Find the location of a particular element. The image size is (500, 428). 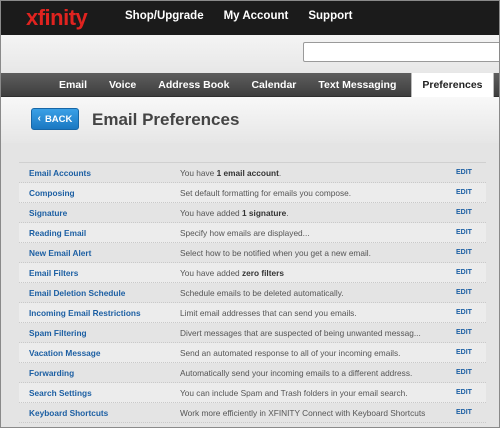

nav-my-account: My Account is located at coordinates (256, 16).